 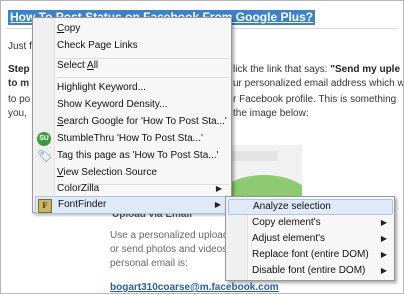 What do you see at coordinates (82, 204) in the screenshot?
I see `menu-item-label: FontFinder` at bounding box center [82, 204].